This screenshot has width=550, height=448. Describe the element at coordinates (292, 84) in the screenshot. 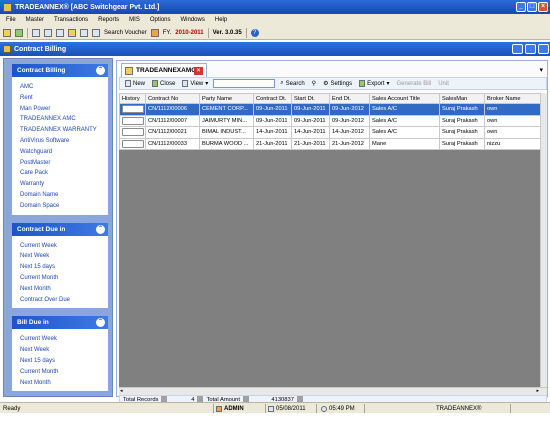

I see `search-button: ⌕ Search` at that location.